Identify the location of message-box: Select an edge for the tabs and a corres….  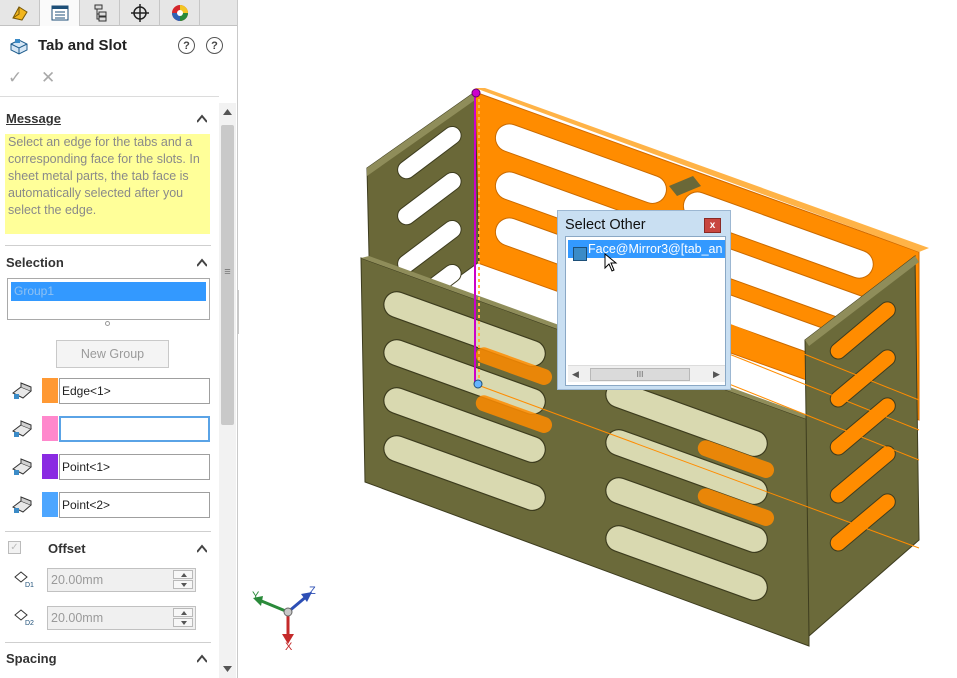
(107, 184).